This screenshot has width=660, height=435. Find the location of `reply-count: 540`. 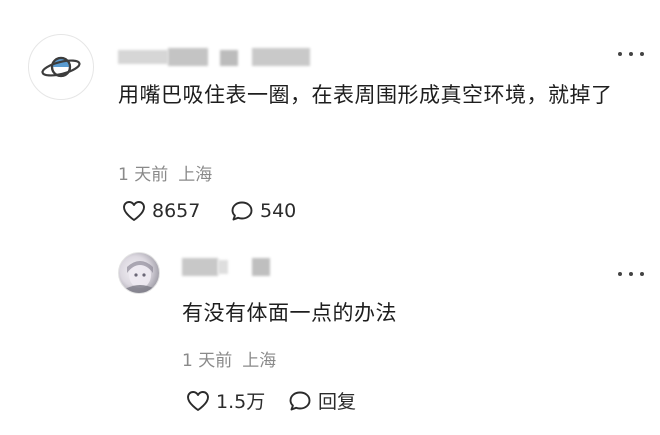

reply-count: 540 is located at coordinates (278, 211).